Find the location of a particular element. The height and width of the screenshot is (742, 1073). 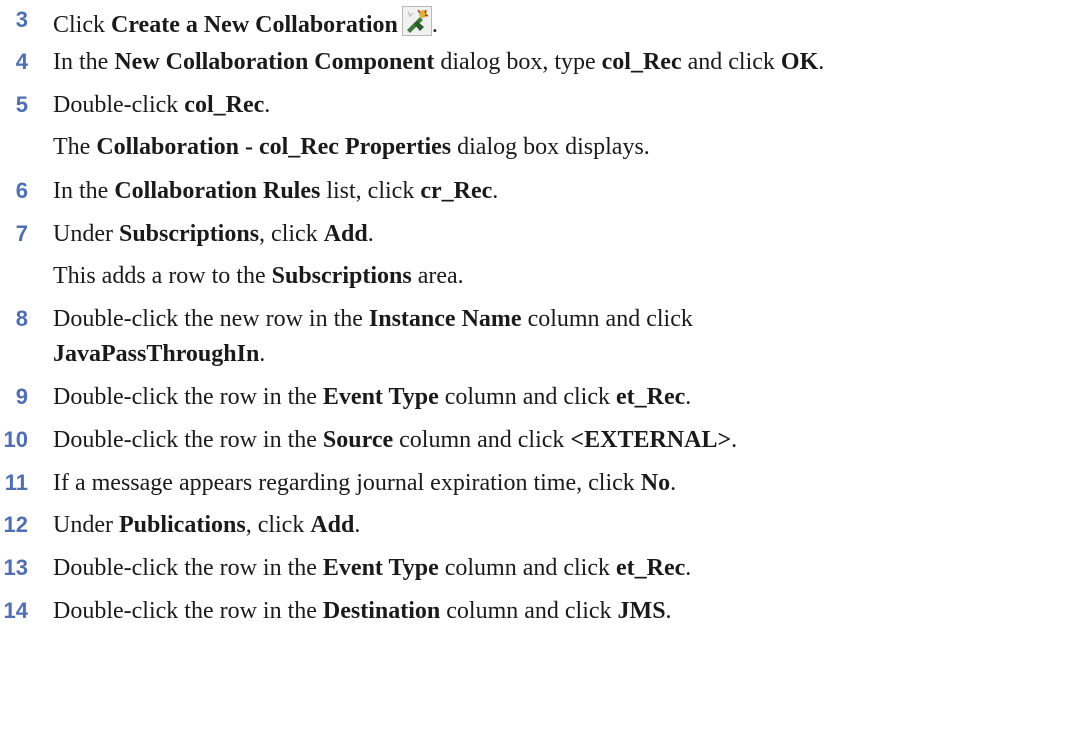

body-text: Double-click the new row in the is located at coordinates (211, 319).